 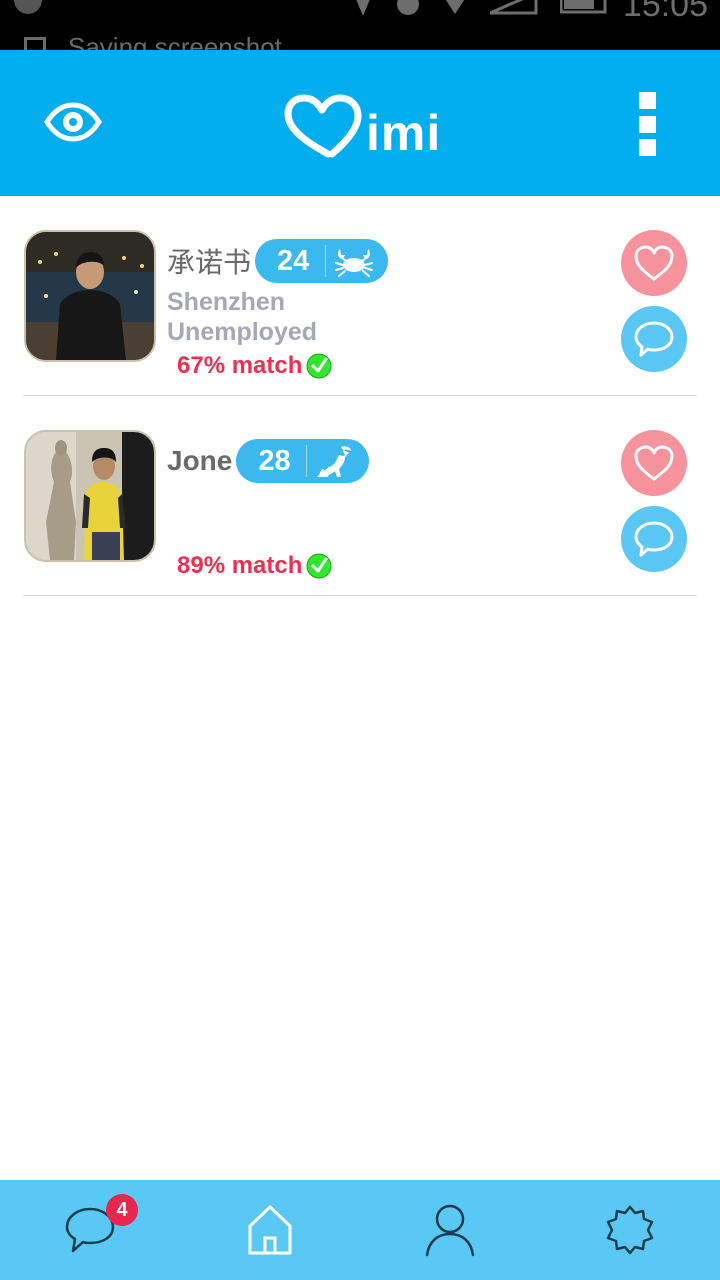 What do you see at coordinates (274, 460) in the screenshot?
I see `user-age: 28` at bounding box center [274, 460].